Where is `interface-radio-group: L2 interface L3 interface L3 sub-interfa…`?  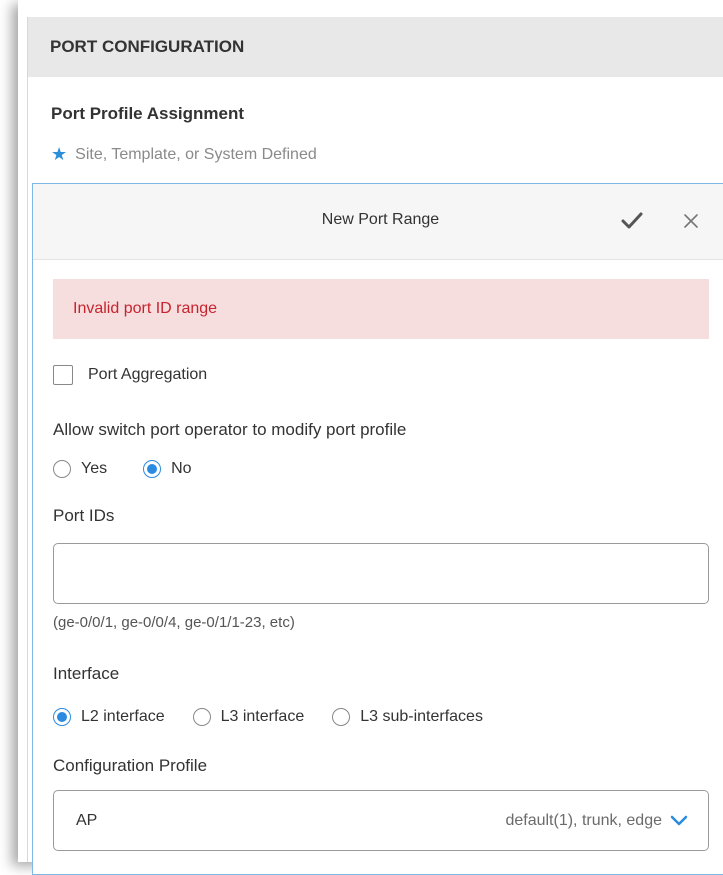 interface-radio-group: L2 interface L3 interface L3 sub-interfa… is located at coordinates (286, 717).